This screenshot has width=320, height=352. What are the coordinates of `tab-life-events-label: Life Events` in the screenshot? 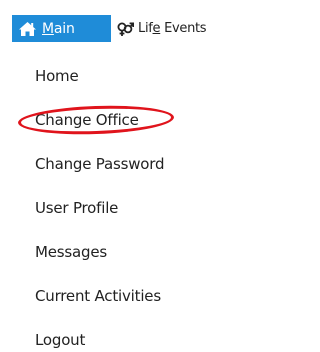 It's located at (172, 28).